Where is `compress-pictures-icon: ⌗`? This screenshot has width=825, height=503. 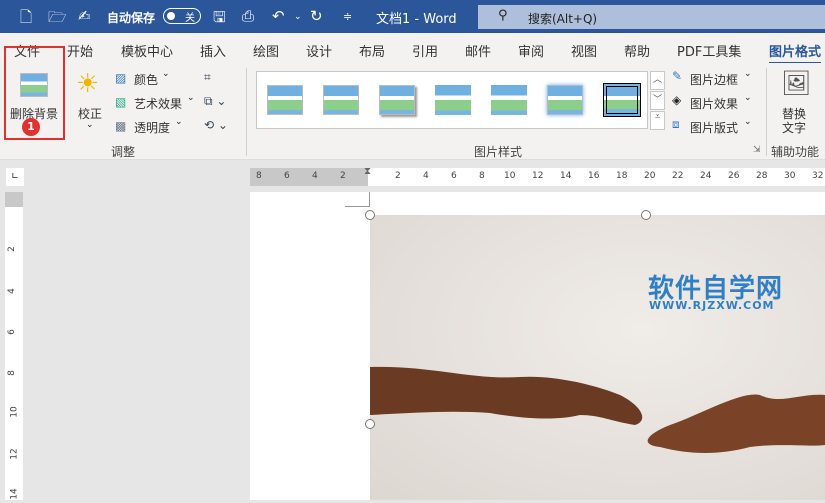 compress-pictures-icon: ⌗ is located at coordinates (207, 77).